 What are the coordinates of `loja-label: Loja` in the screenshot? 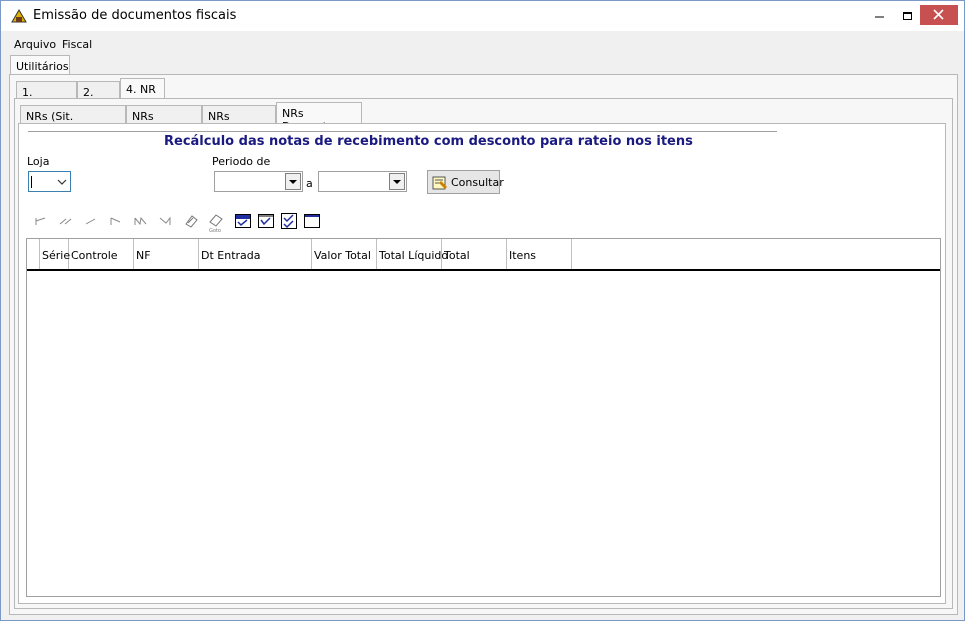 It's located at (38, 161).